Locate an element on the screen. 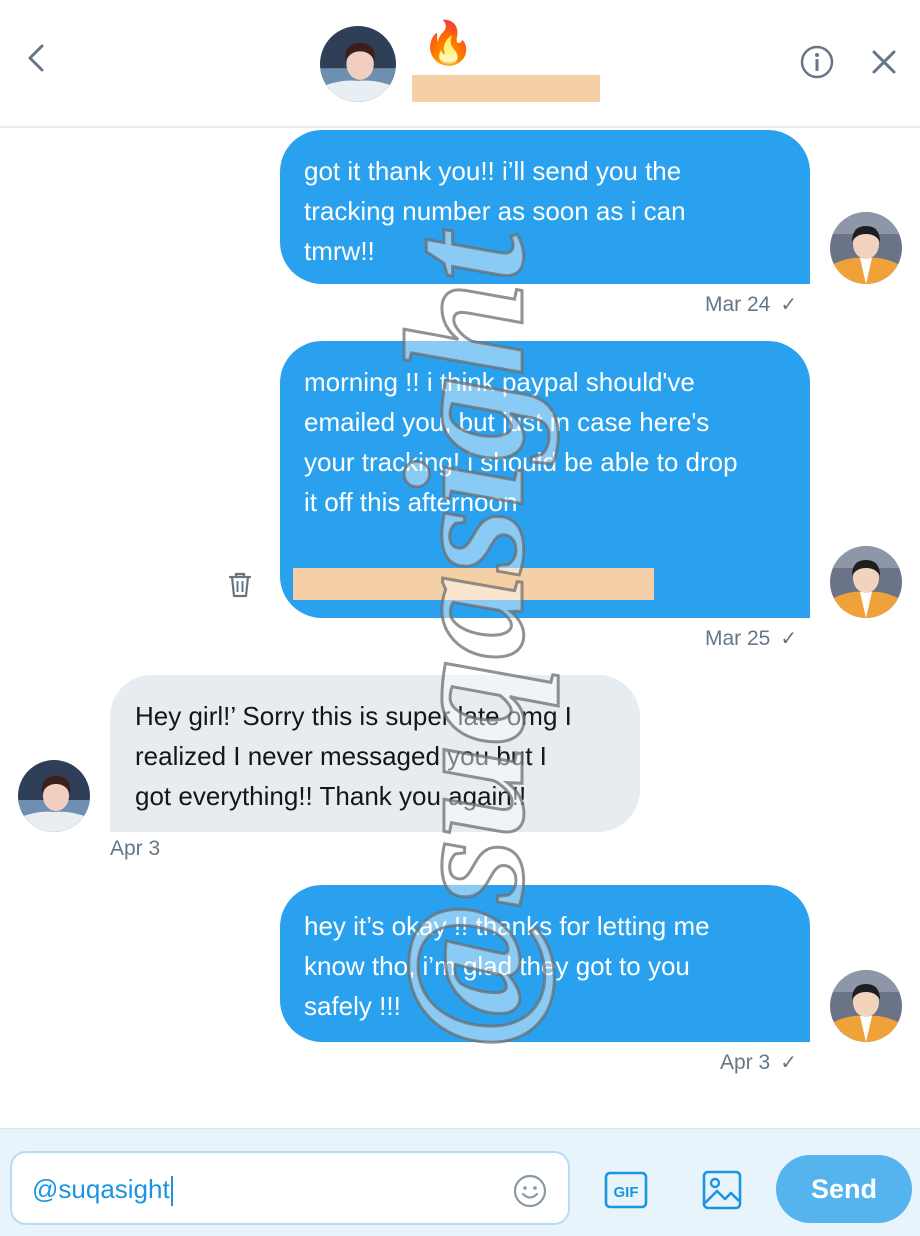 Image resolution: width=920 pixels, height=1236 pixels. message-line: it off this afternoon is located at coordinates (411, 502).